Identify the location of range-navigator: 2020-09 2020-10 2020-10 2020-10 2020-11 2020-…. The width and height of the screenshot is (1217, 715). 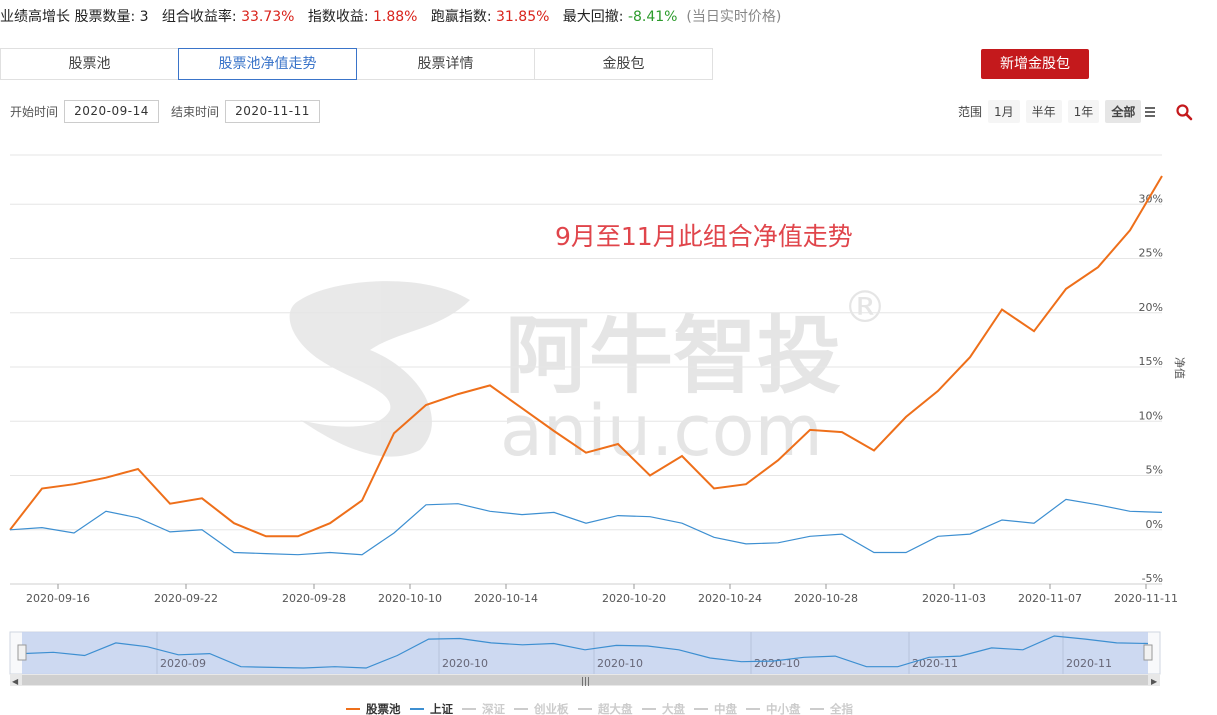
(585, 659).